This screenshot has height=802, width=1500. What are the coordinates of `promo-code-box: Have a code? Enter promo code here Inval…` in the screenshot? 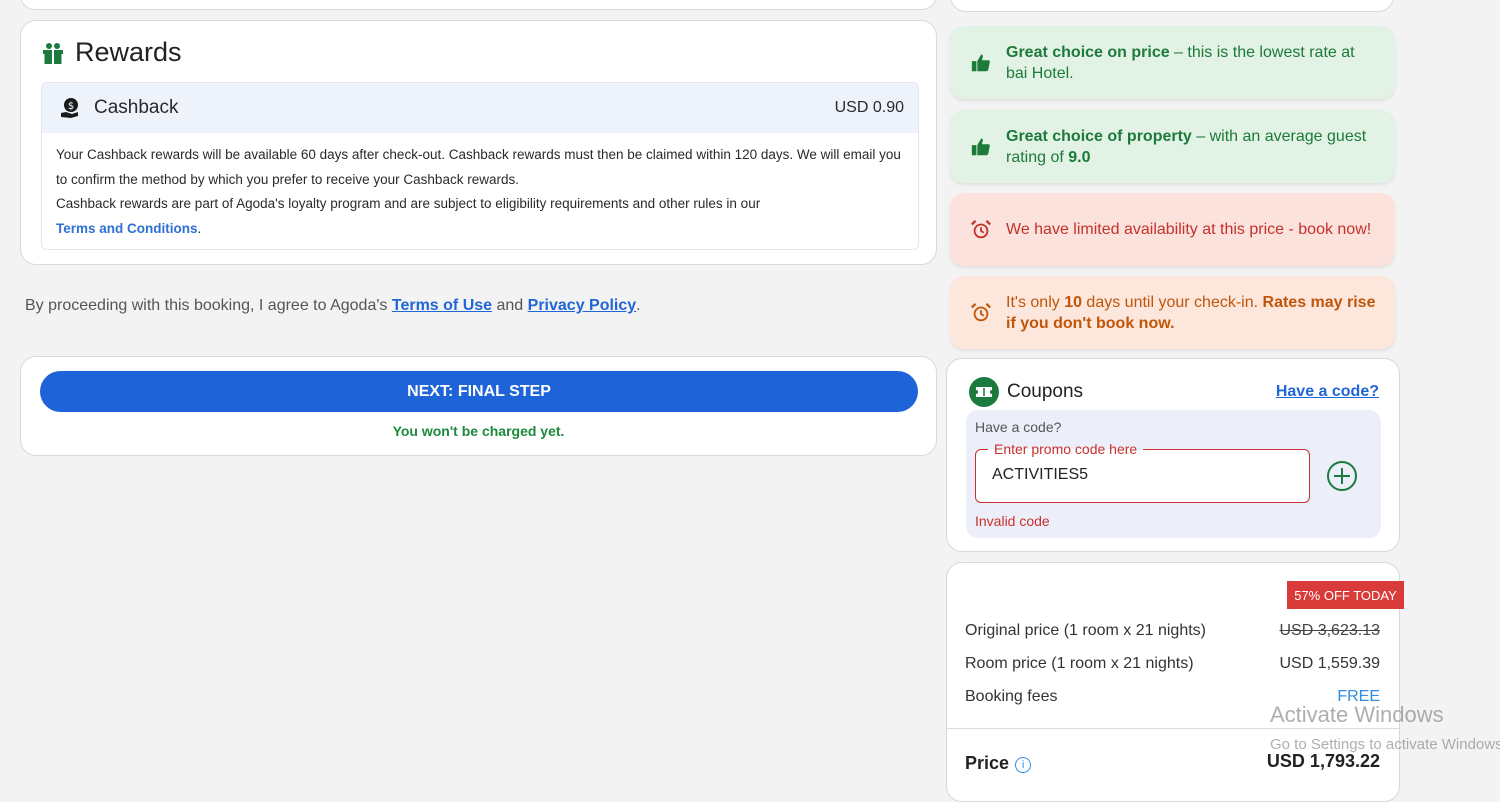 It's located at (1173, 474).